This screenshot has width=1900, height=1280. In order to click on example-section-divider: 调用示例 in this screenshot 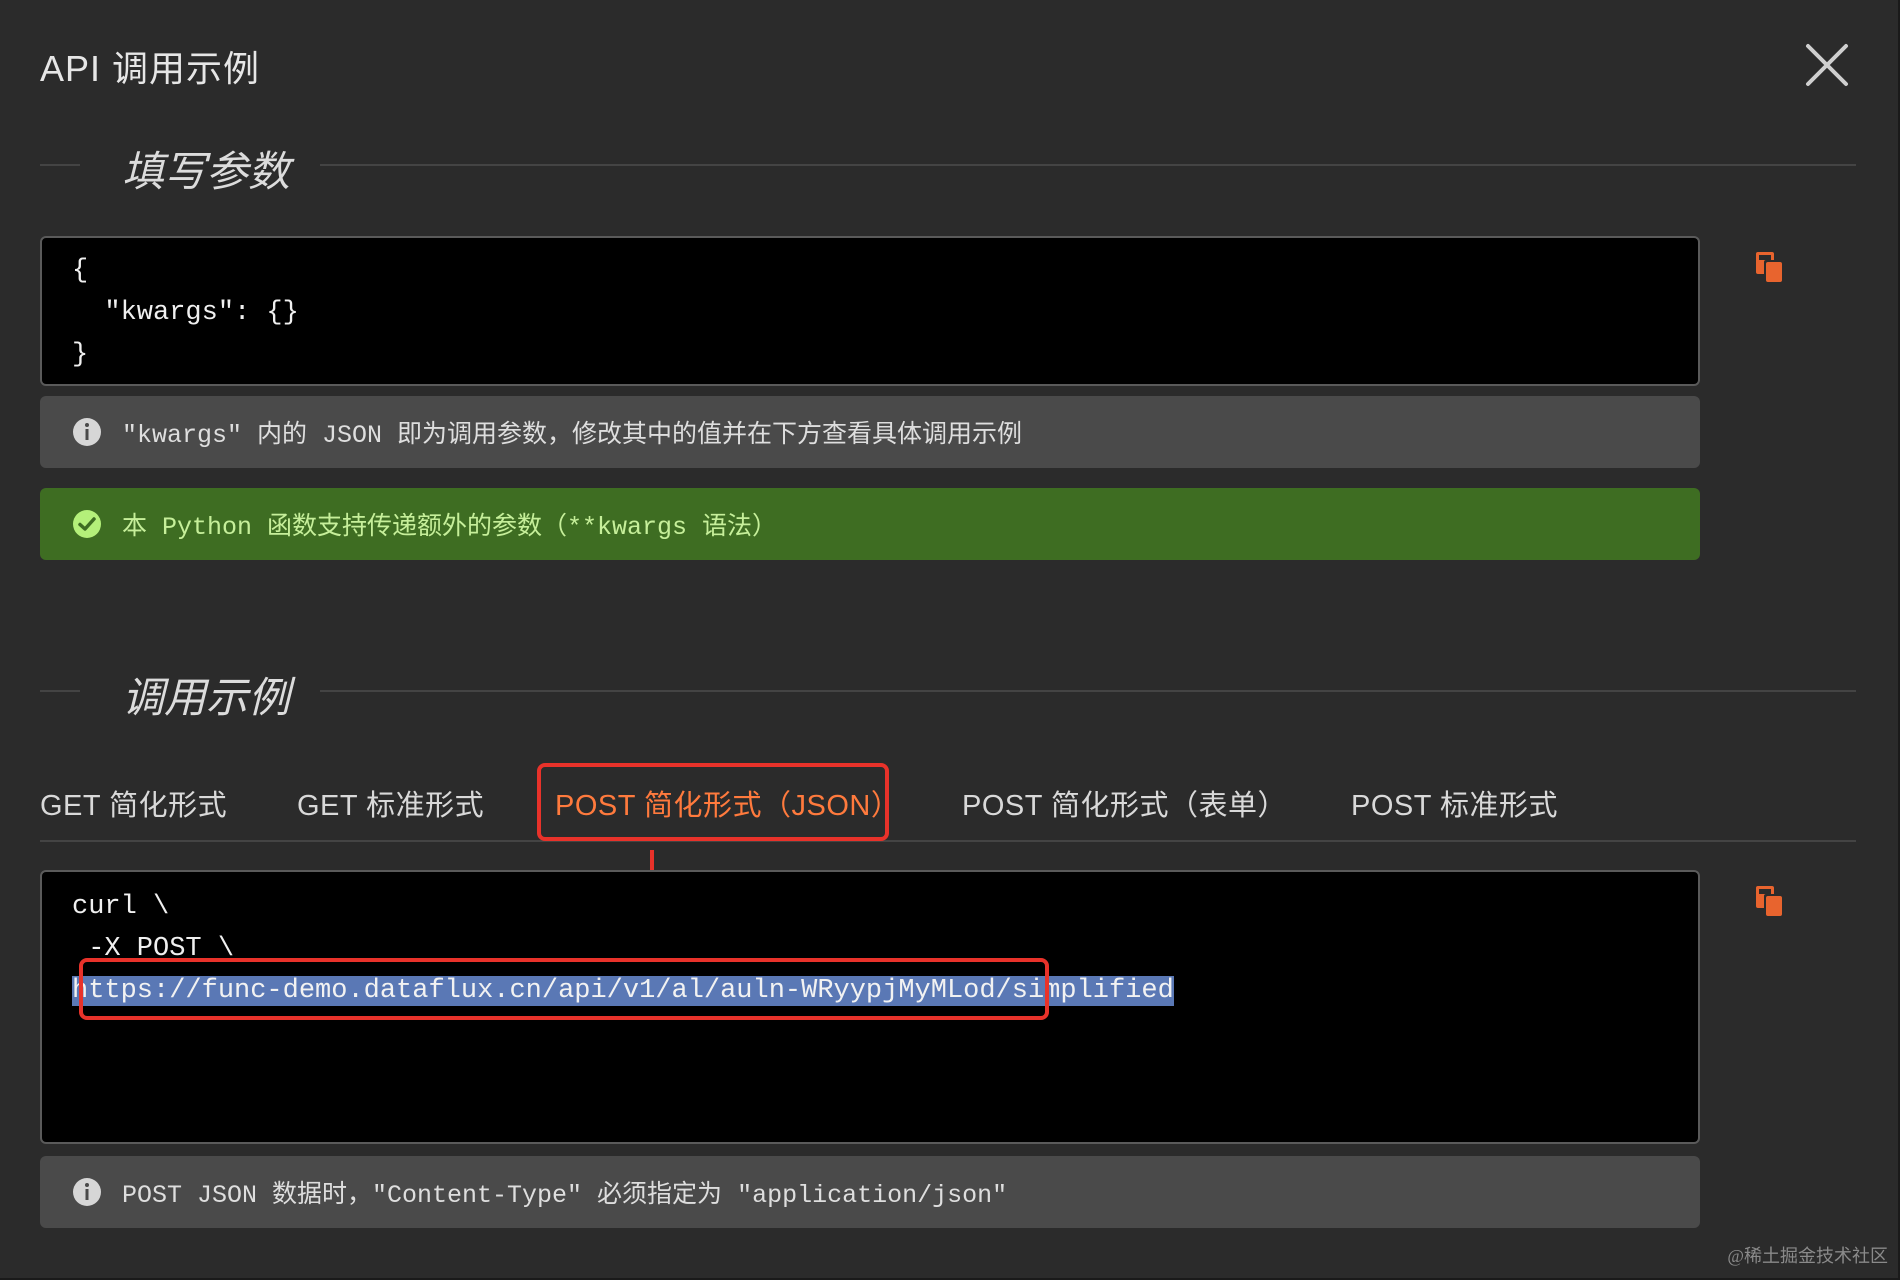, I will do `click(948, 696)`.